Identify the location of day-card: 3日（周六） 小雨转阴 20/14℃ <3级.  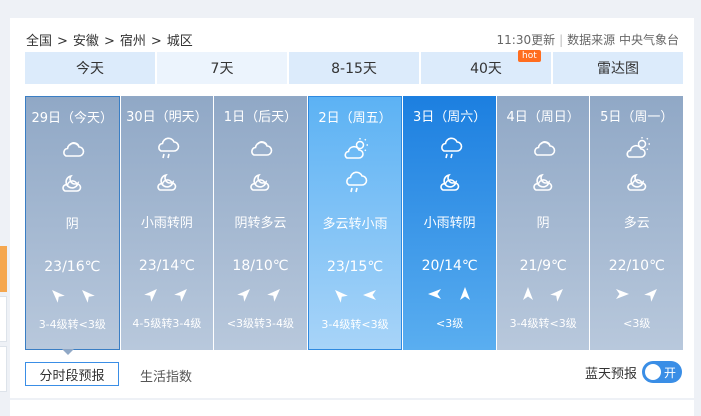
(449, 223).